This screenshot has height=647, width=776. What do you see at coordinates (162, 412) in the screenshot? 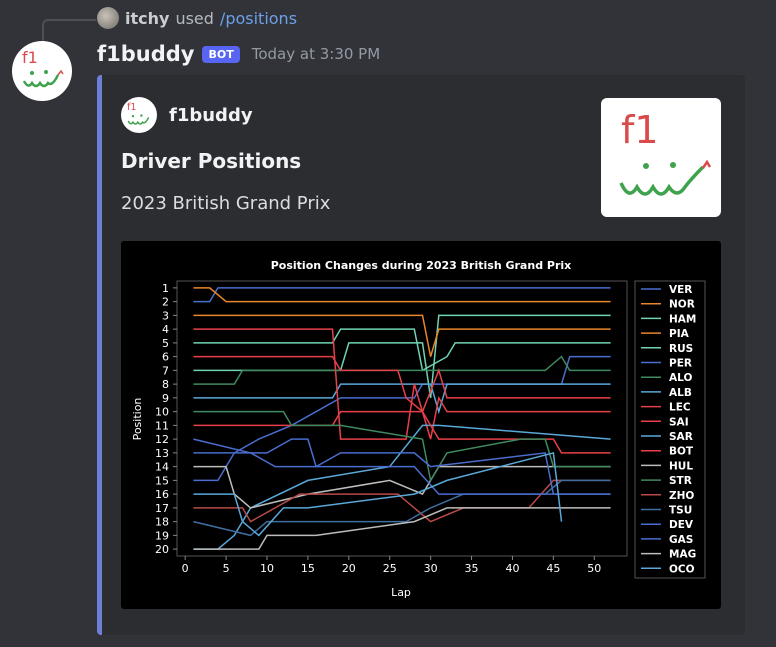
I see `y-tick-label: 10` at bounding box center [162, 412].